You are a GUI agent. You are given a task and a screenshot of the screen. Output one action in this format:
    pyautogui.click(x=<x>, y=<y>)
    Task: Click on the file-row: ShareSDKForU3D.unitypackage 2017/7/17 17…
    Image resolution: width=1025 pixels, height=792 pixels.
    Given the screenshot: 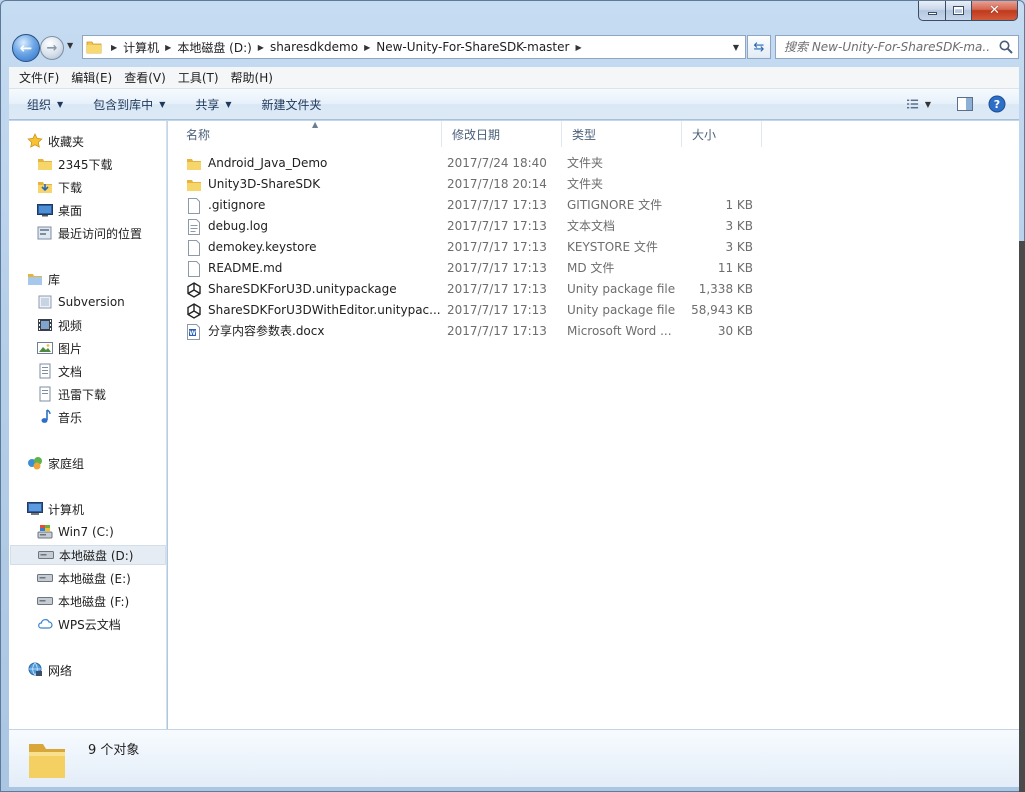 What is the action you would take?
    pyautogui.click(x=468, y=289)
    